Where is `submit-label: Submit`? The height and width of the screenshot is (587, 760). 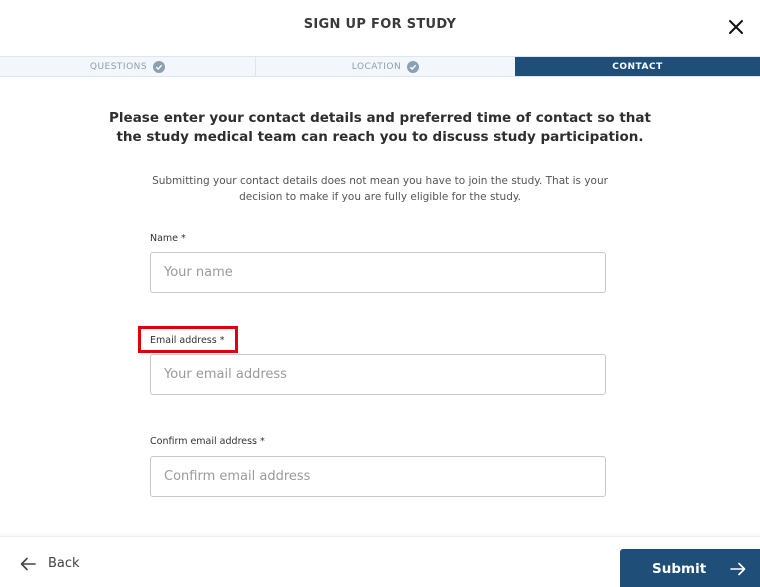
submit-label: Submit is located at coordinates (679, 568).